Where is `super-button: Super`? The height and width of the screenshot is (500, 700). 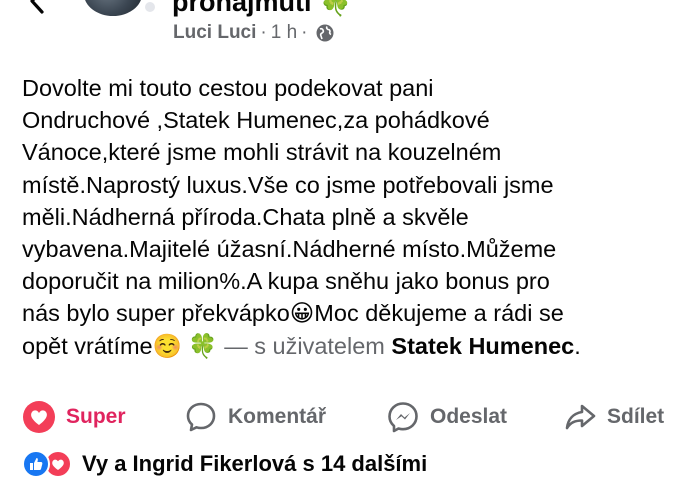
super-button: Super is located at coordinates (74, 417).